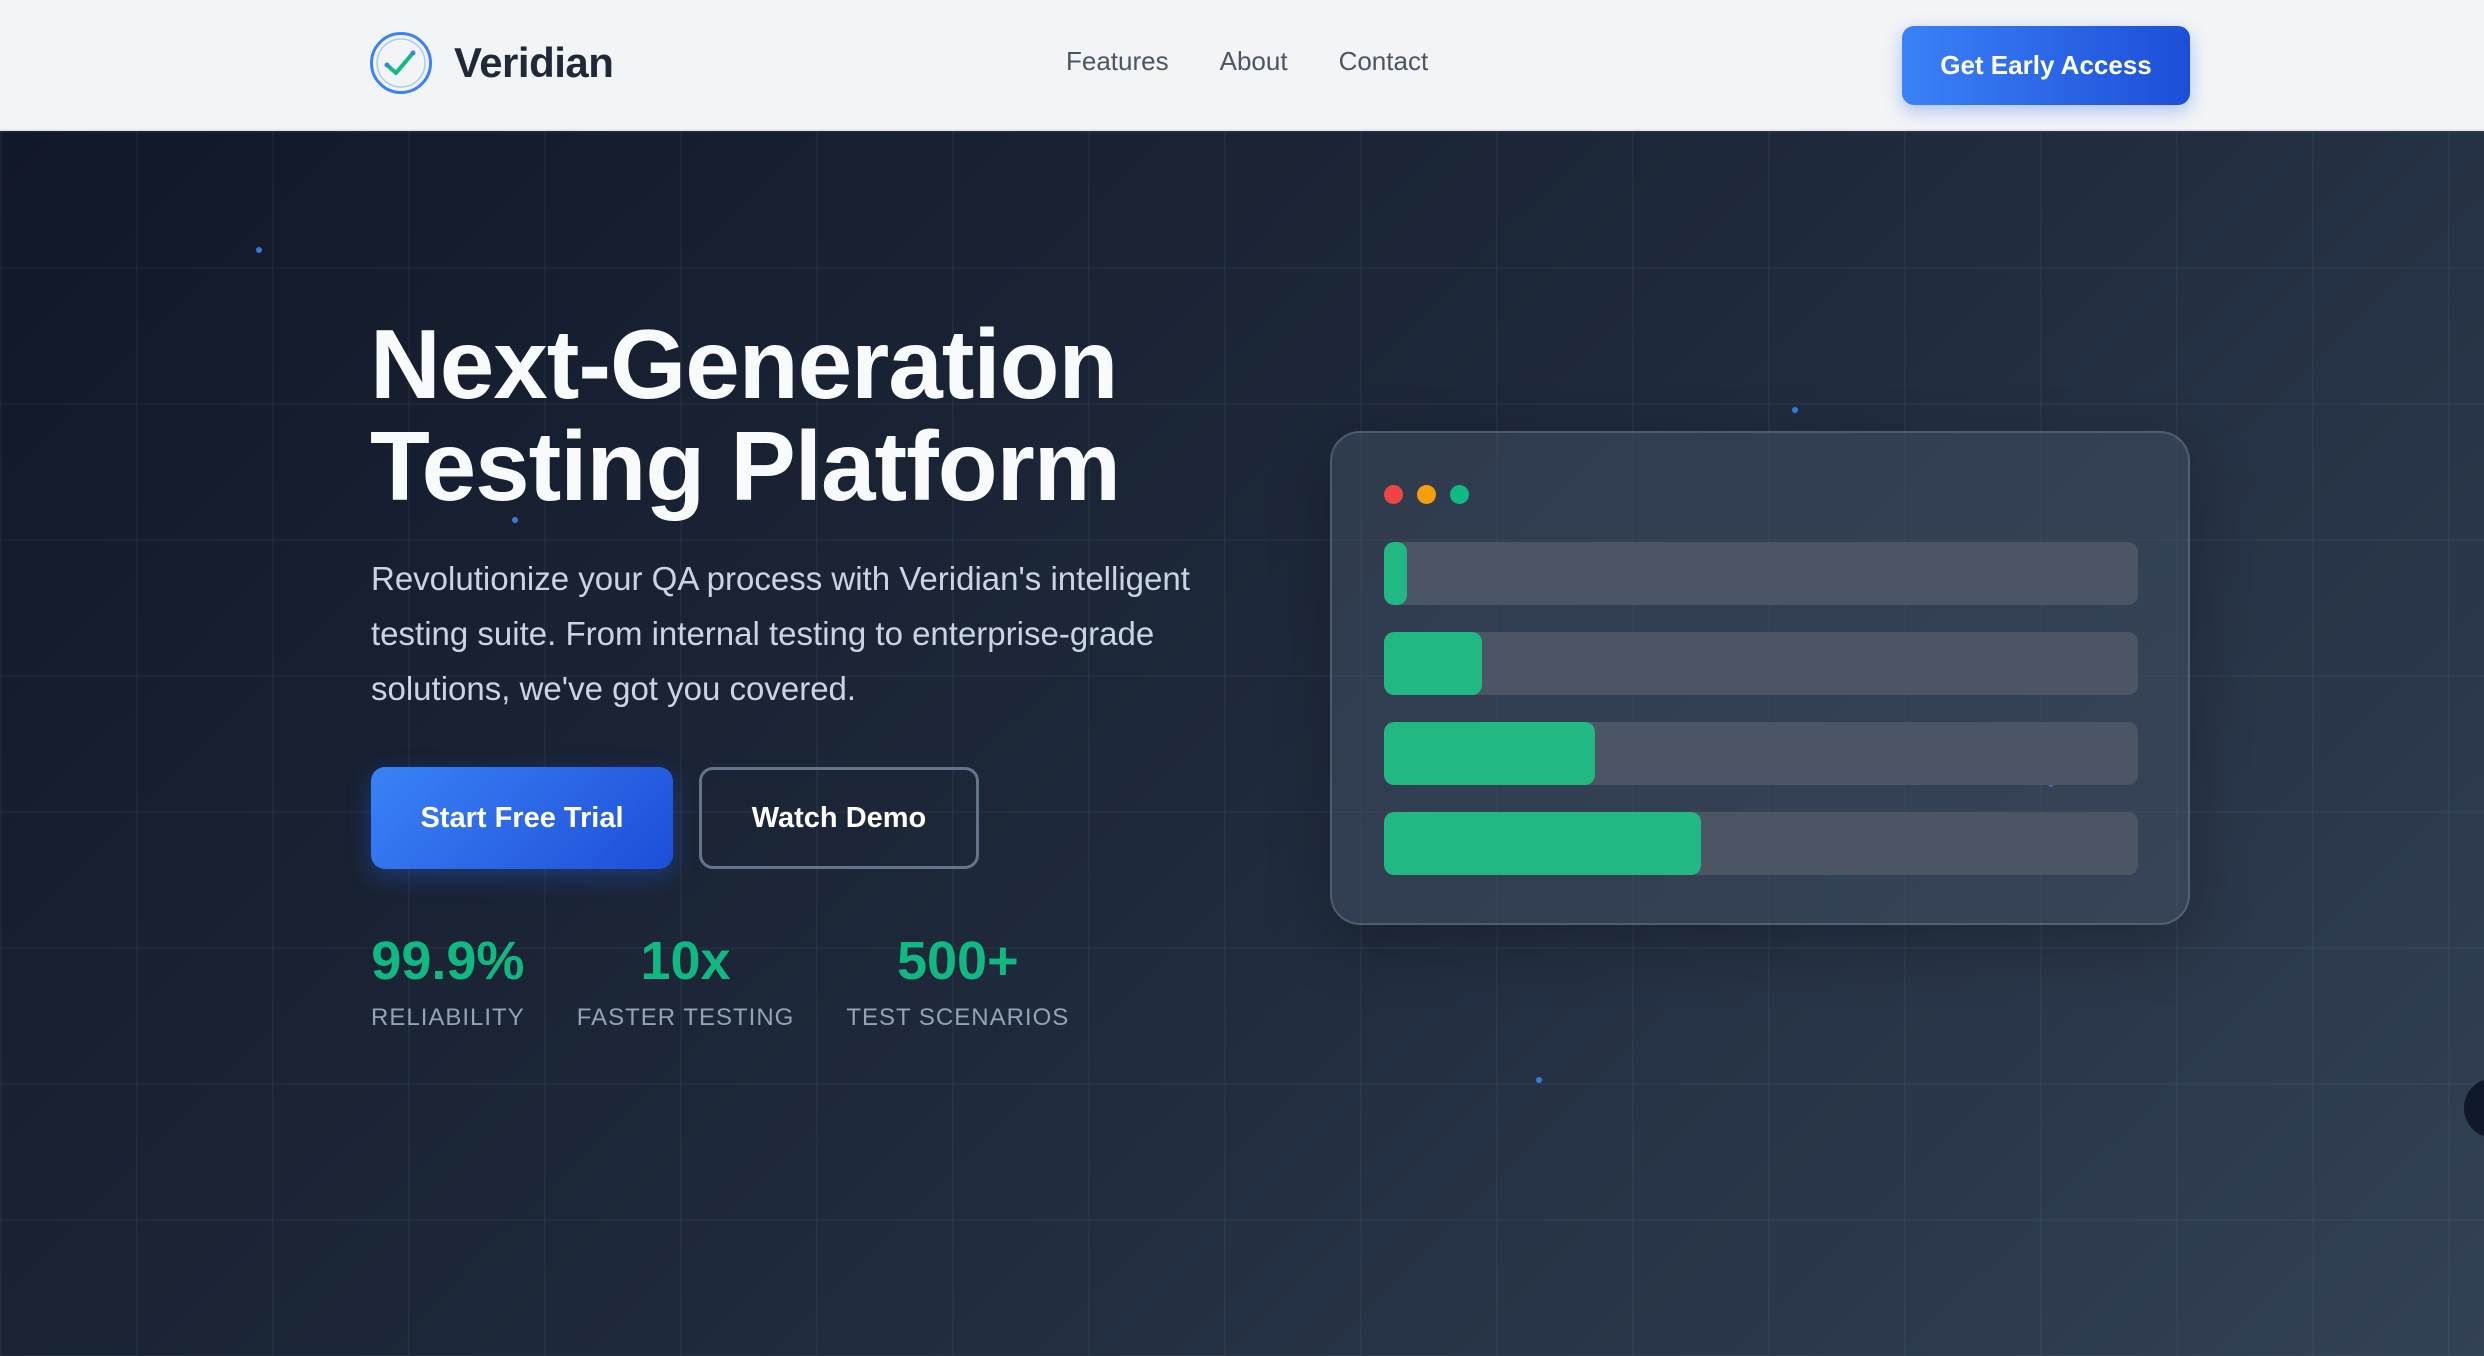 The image size is (2484, 1356). I want to click on checkmark-logo-icon, so click(401, 63).